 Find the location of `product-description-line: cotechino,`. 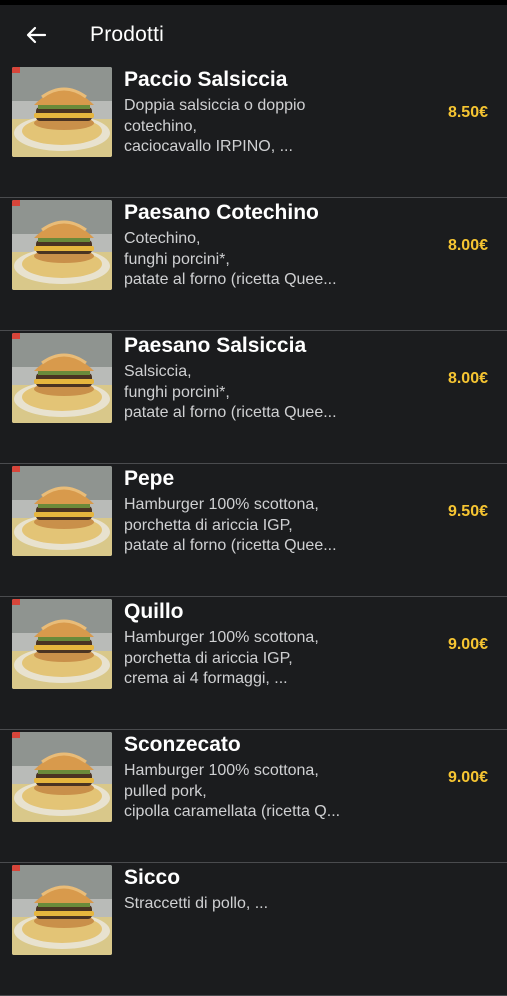

product-description-line: cotechino, is located at coordinates (160, 126).